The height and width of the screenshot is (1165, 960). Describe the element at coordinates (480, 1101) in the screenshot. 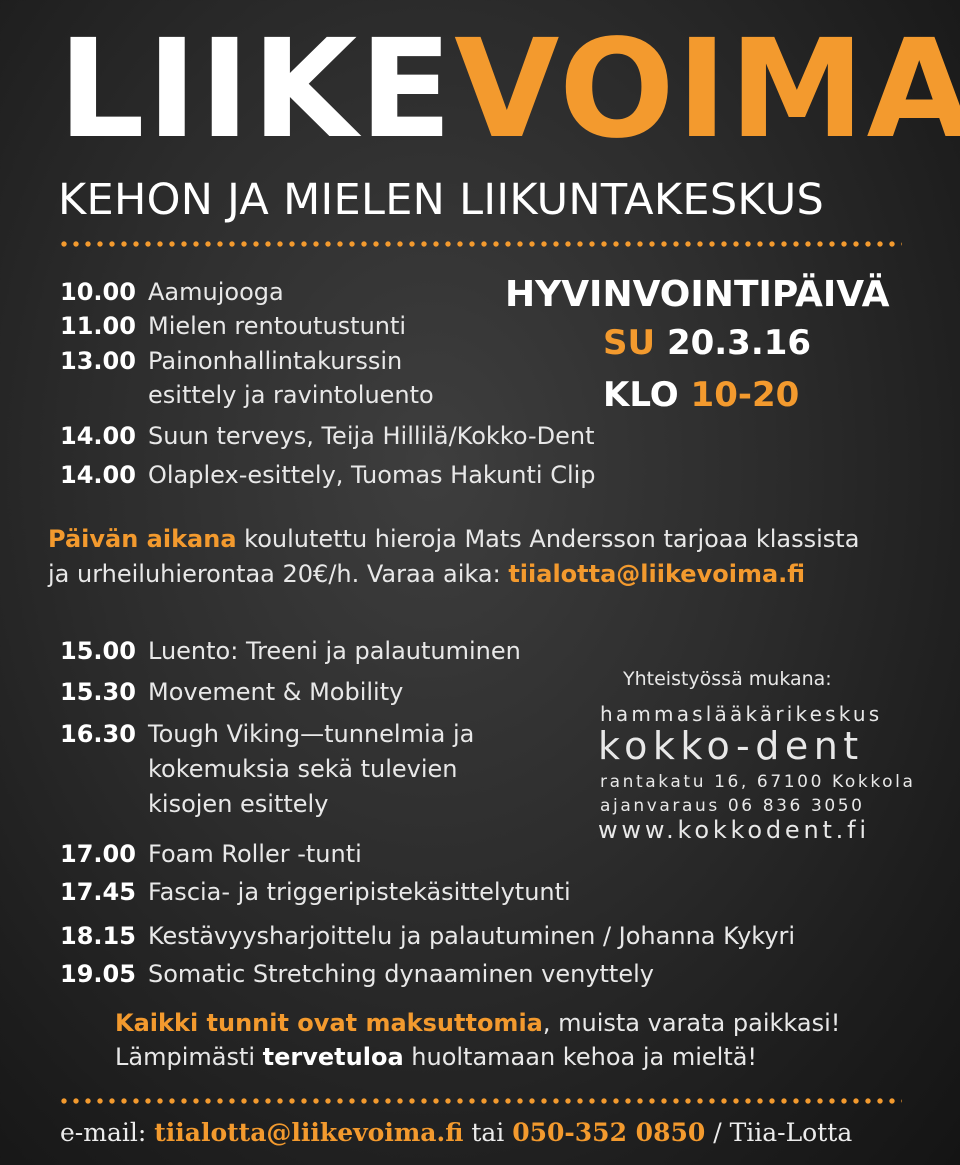

I see `dotted-divider-bottom` at that location.